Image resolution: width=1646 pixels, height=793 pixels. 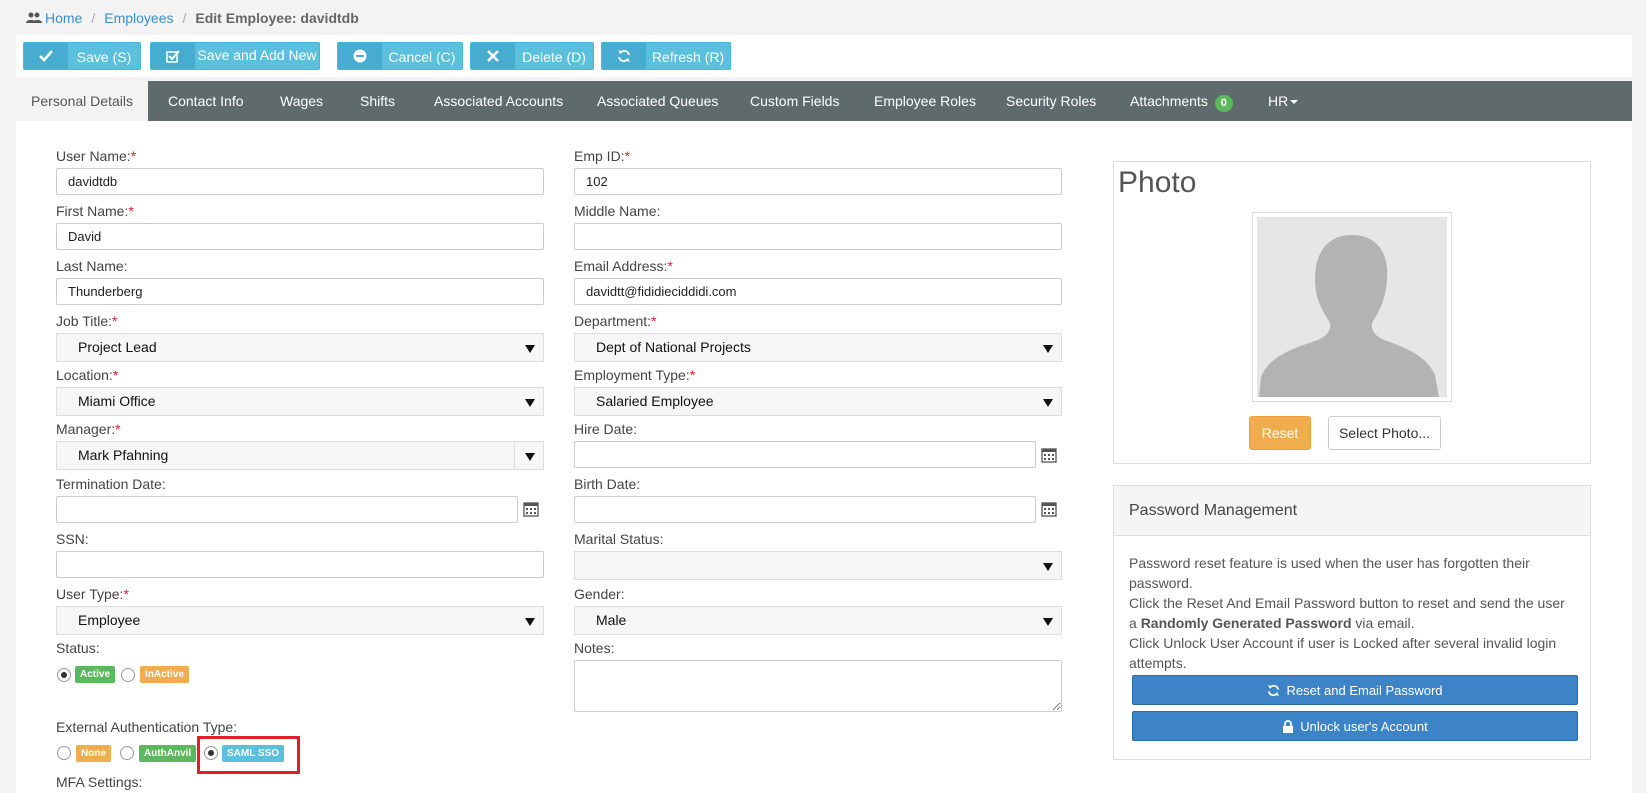 What do you see at coordinates (87, 321) in the screenshot?
I see `job-title-label: Job Title:*` at bounding box center [87, 321].